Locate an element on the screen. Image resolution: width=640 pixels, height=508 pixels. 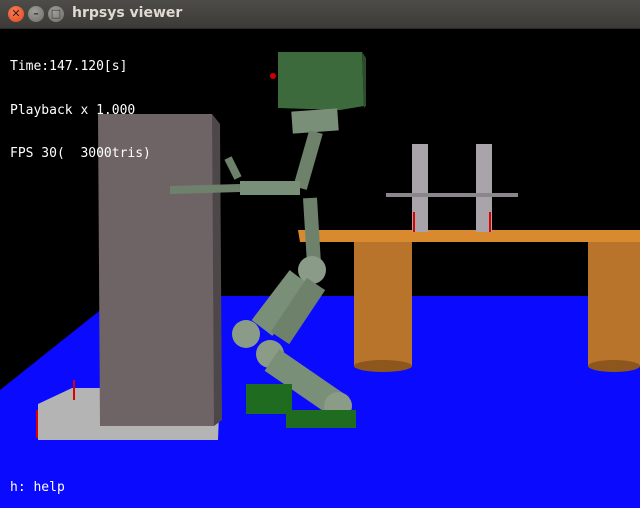
maximize-button: □ is located at coordinates (56, 14).